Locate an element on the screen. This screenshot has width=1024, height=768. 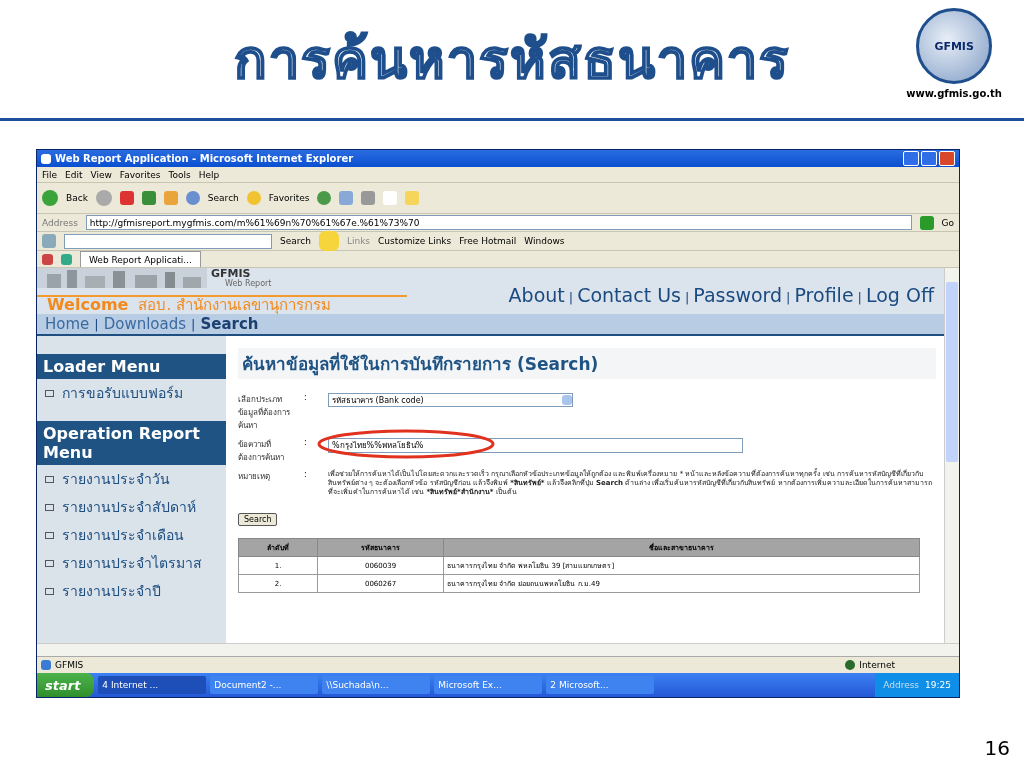
brand-name: GFMIS is located at coordinates (231, 274).